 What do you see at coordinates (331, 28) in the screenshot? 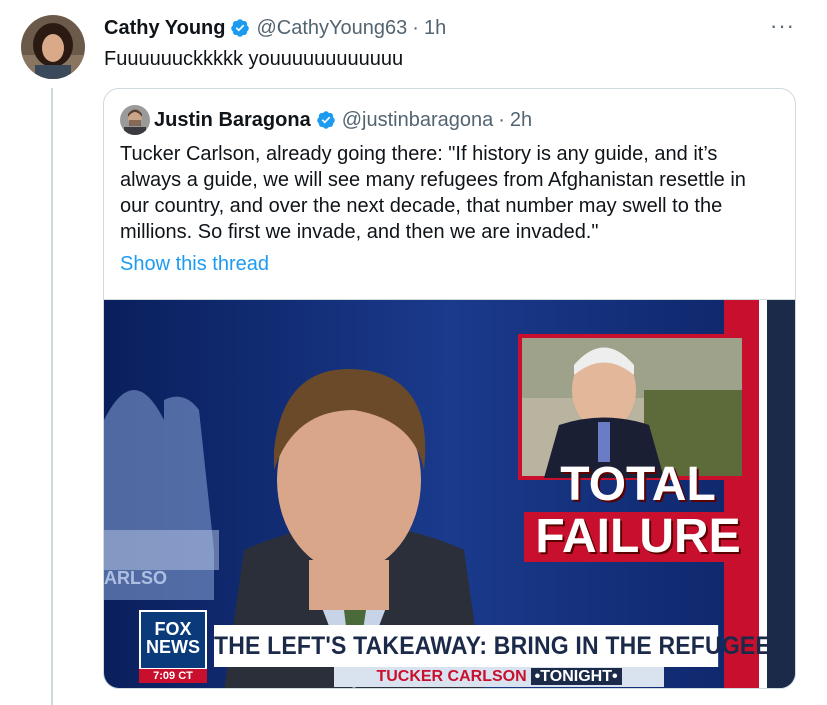
I see `author-handle: @CathyYoung63` at bounding box center [331, 28].